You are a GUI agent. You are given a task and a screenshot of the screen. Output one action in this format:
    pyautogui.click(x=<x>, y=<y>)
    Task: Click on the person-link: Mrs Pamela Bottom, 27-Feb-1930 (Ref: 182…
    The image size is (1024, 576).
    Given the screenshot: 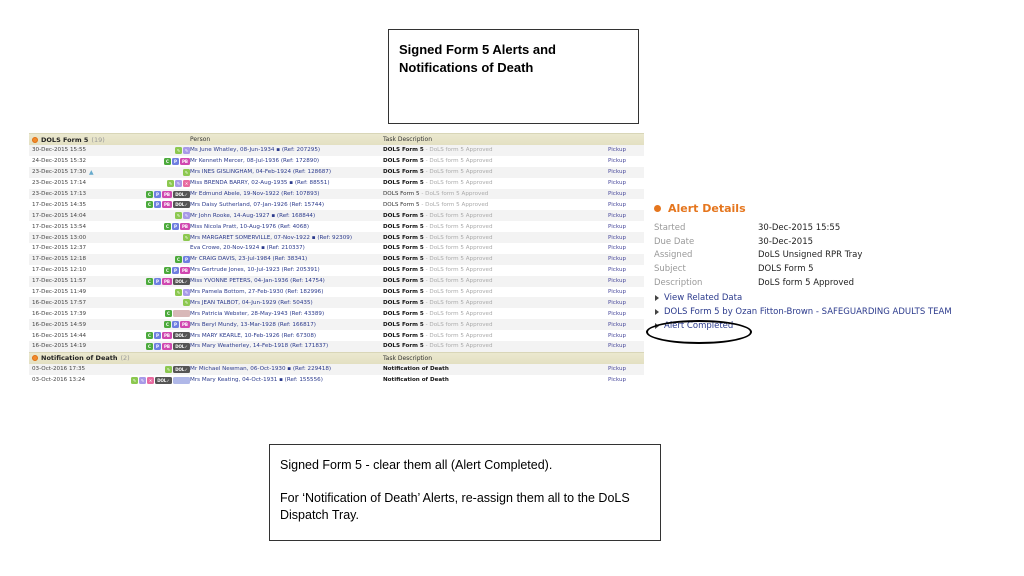 What is the action you would take?
    pyautogui.click(x=256, y=292)
    